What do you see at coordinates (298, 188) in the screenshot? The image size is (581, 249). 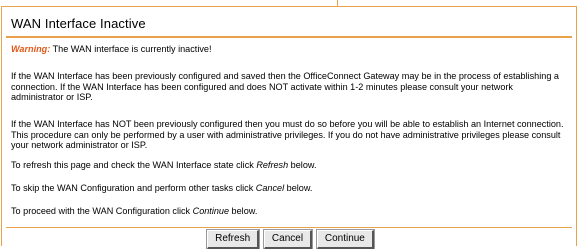 I see `skip-instruction-suffix: below.` at bounding box center [298, 188].